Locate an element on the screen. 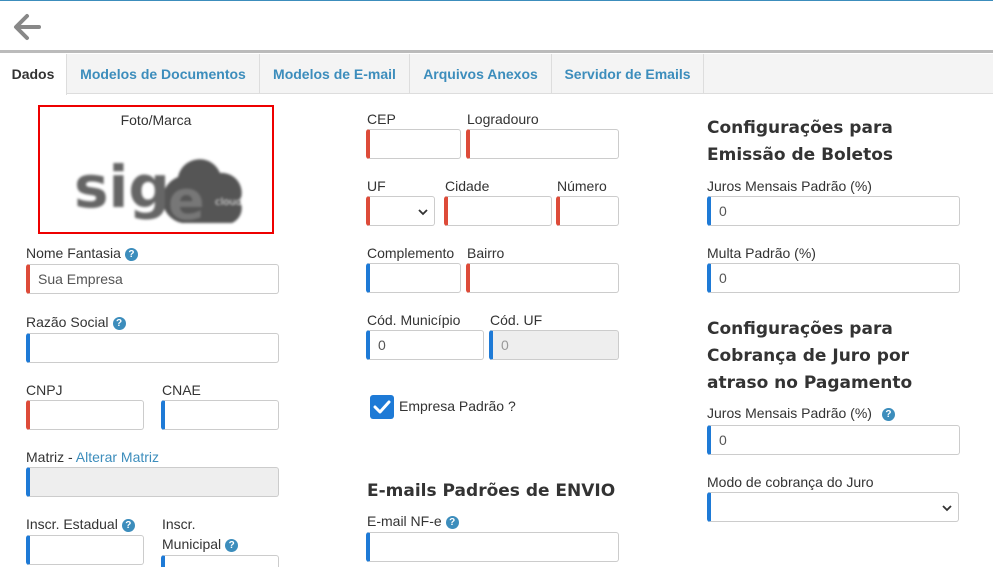 The height and width of the screenshot is (567, 993). tab-modelos-documentos: Modelos de Documentos is located at coordinates (163, 74).